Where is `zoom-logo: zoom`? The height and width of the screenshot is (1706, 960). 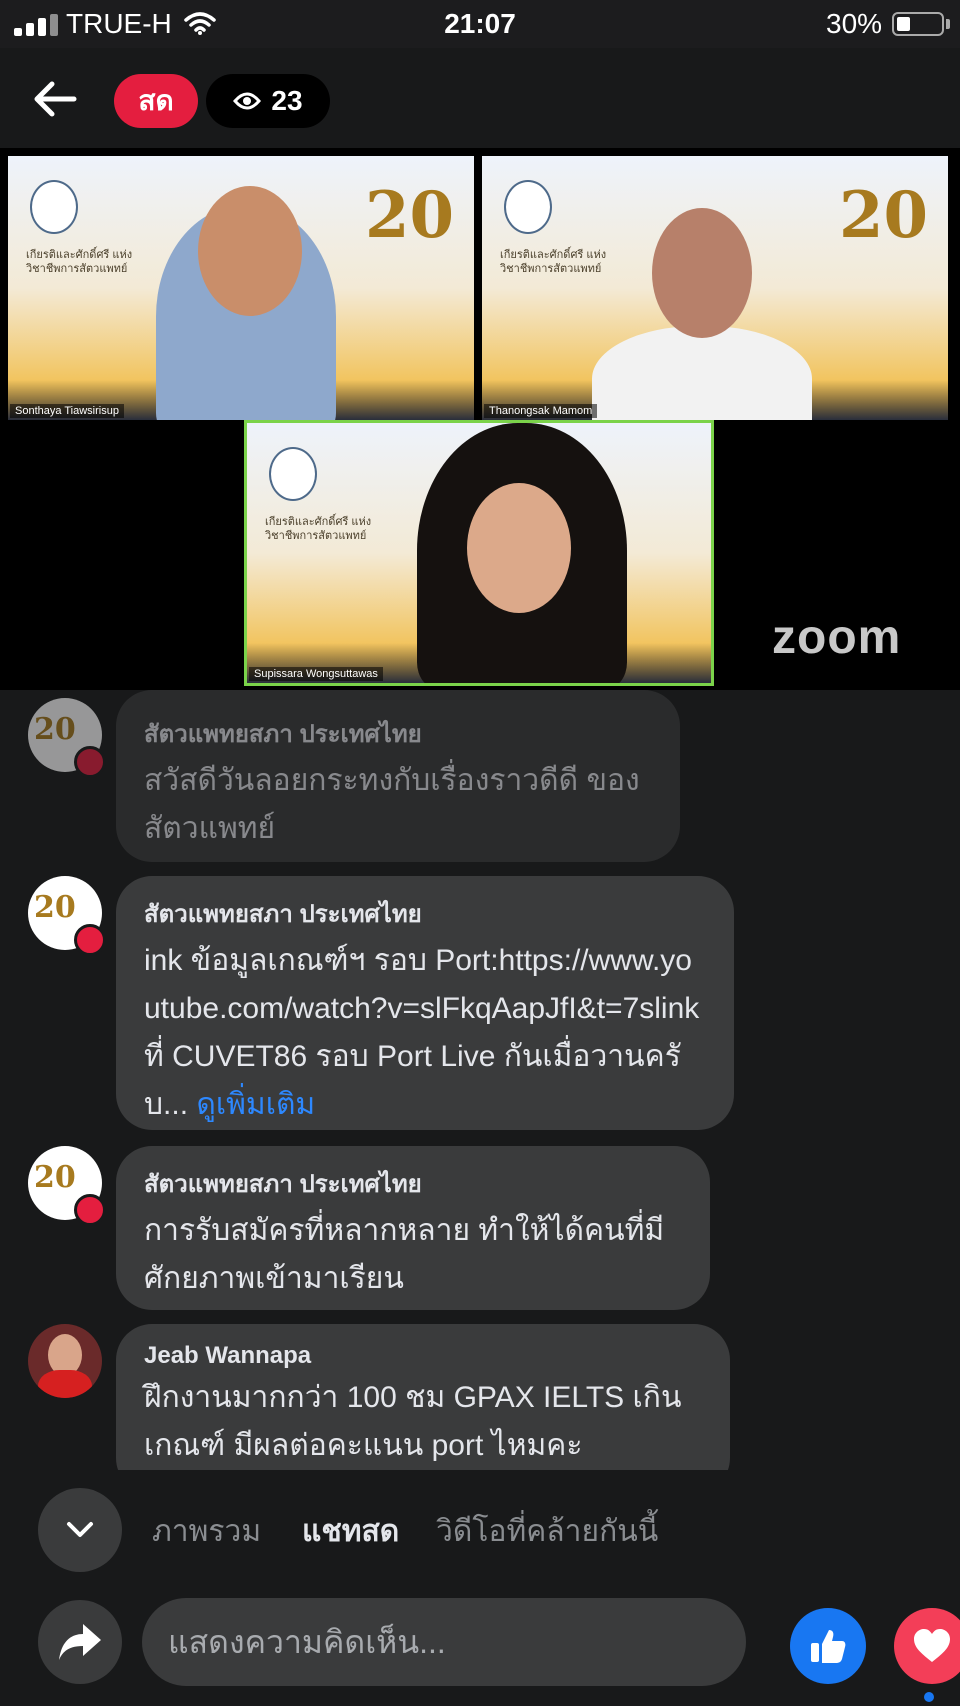
zoom-logo: zoom is located at coordinates (837, 637).